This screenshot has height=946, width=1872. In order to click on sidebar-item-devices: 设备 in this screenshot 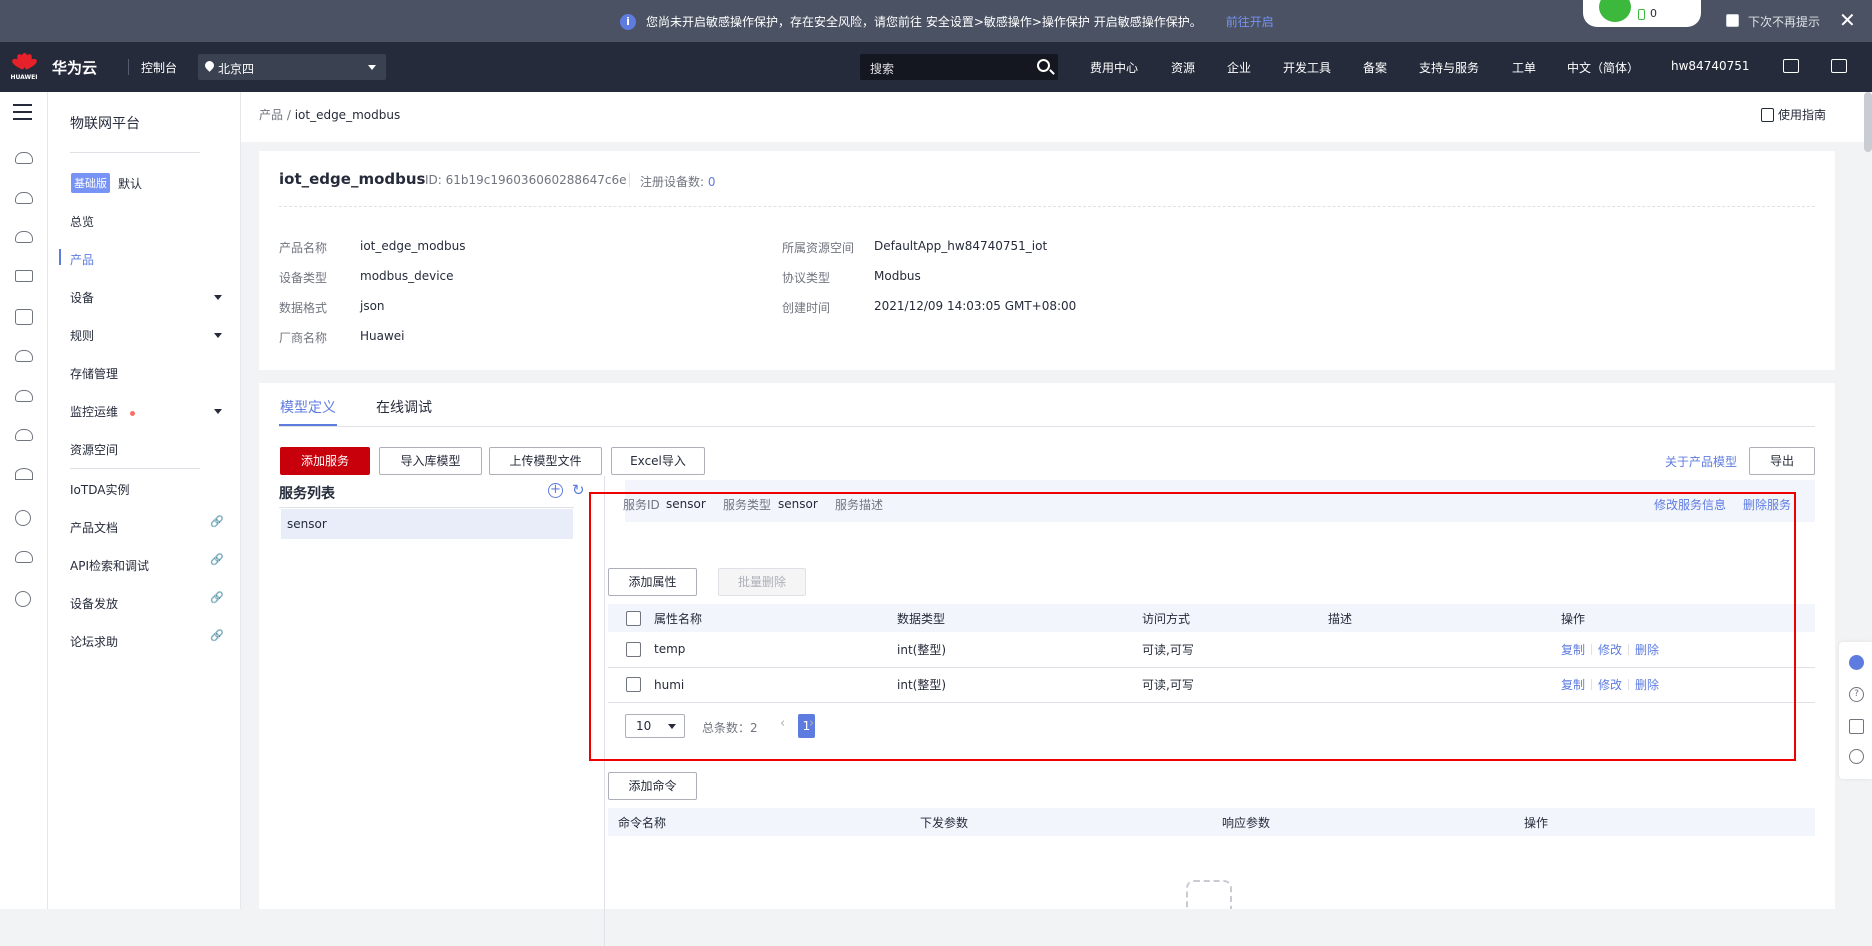, I will do `click(82, 297)`.